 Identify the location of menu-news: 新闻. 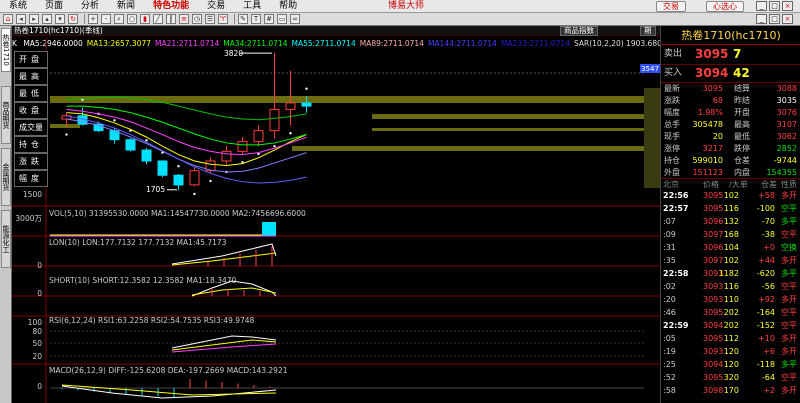
(126, 6).